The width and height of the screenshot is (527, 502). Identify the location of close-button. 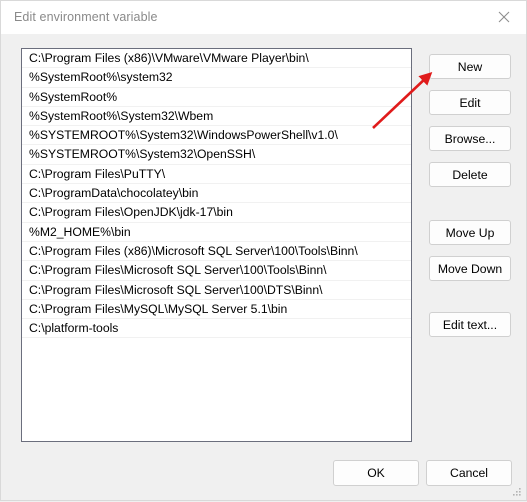
(503, 17).